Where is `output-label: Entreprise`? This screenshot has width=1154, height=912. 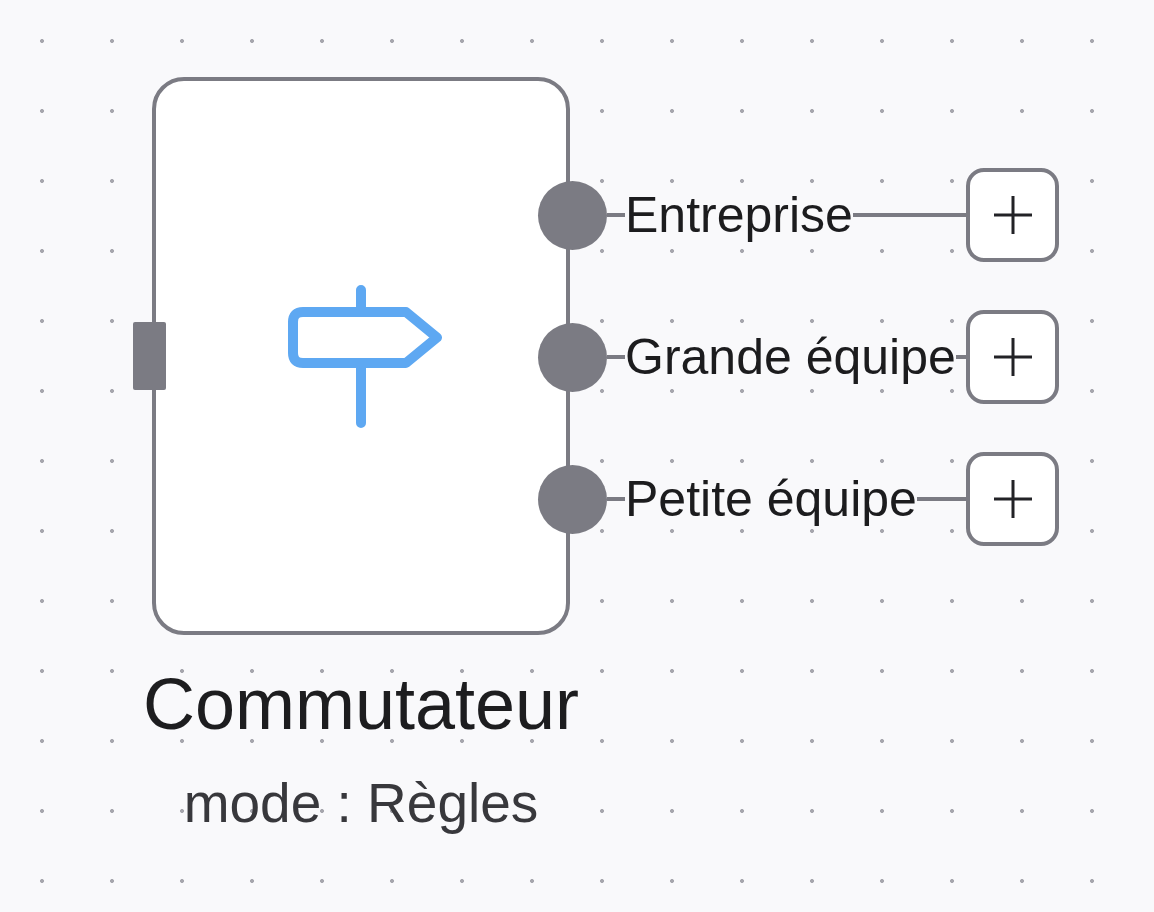 output-label: Entreprise is located at coordinates (739, 215).